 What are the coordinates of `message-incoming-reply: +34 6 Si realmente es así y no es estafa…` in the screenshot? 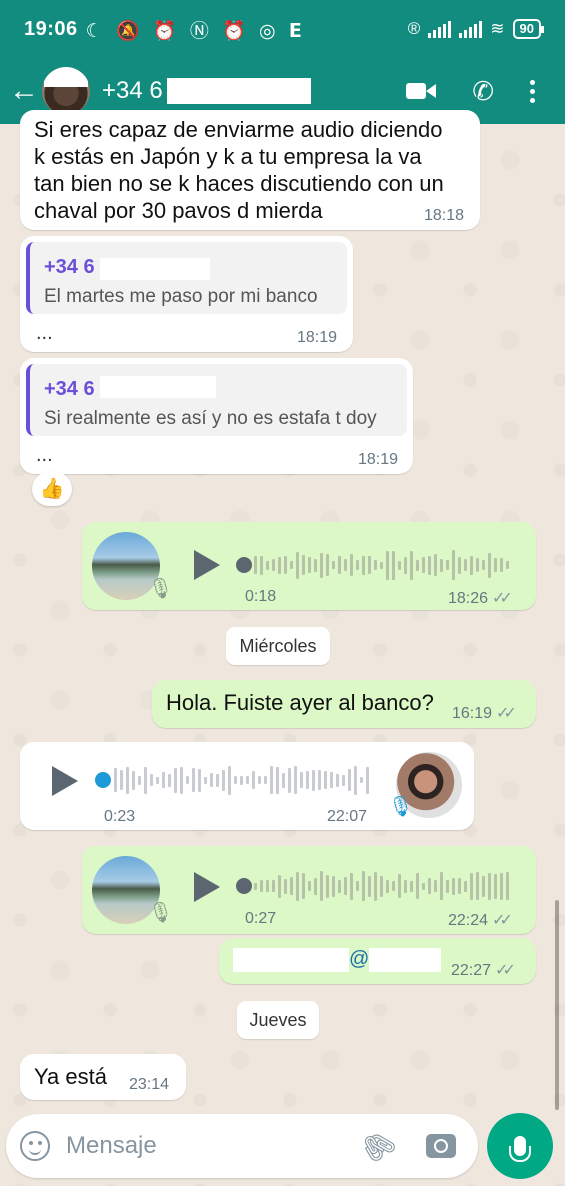 It's located at (216, 416).